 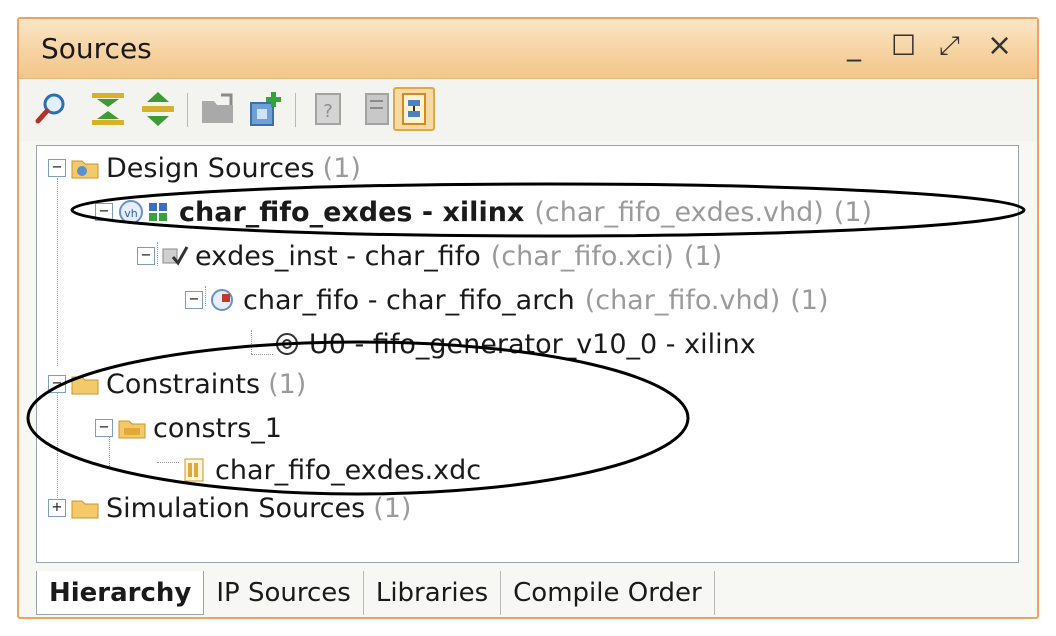 I want to click on tree-node-simulation-sources: + Simulation Sources (1), so click(x=229, y=508).